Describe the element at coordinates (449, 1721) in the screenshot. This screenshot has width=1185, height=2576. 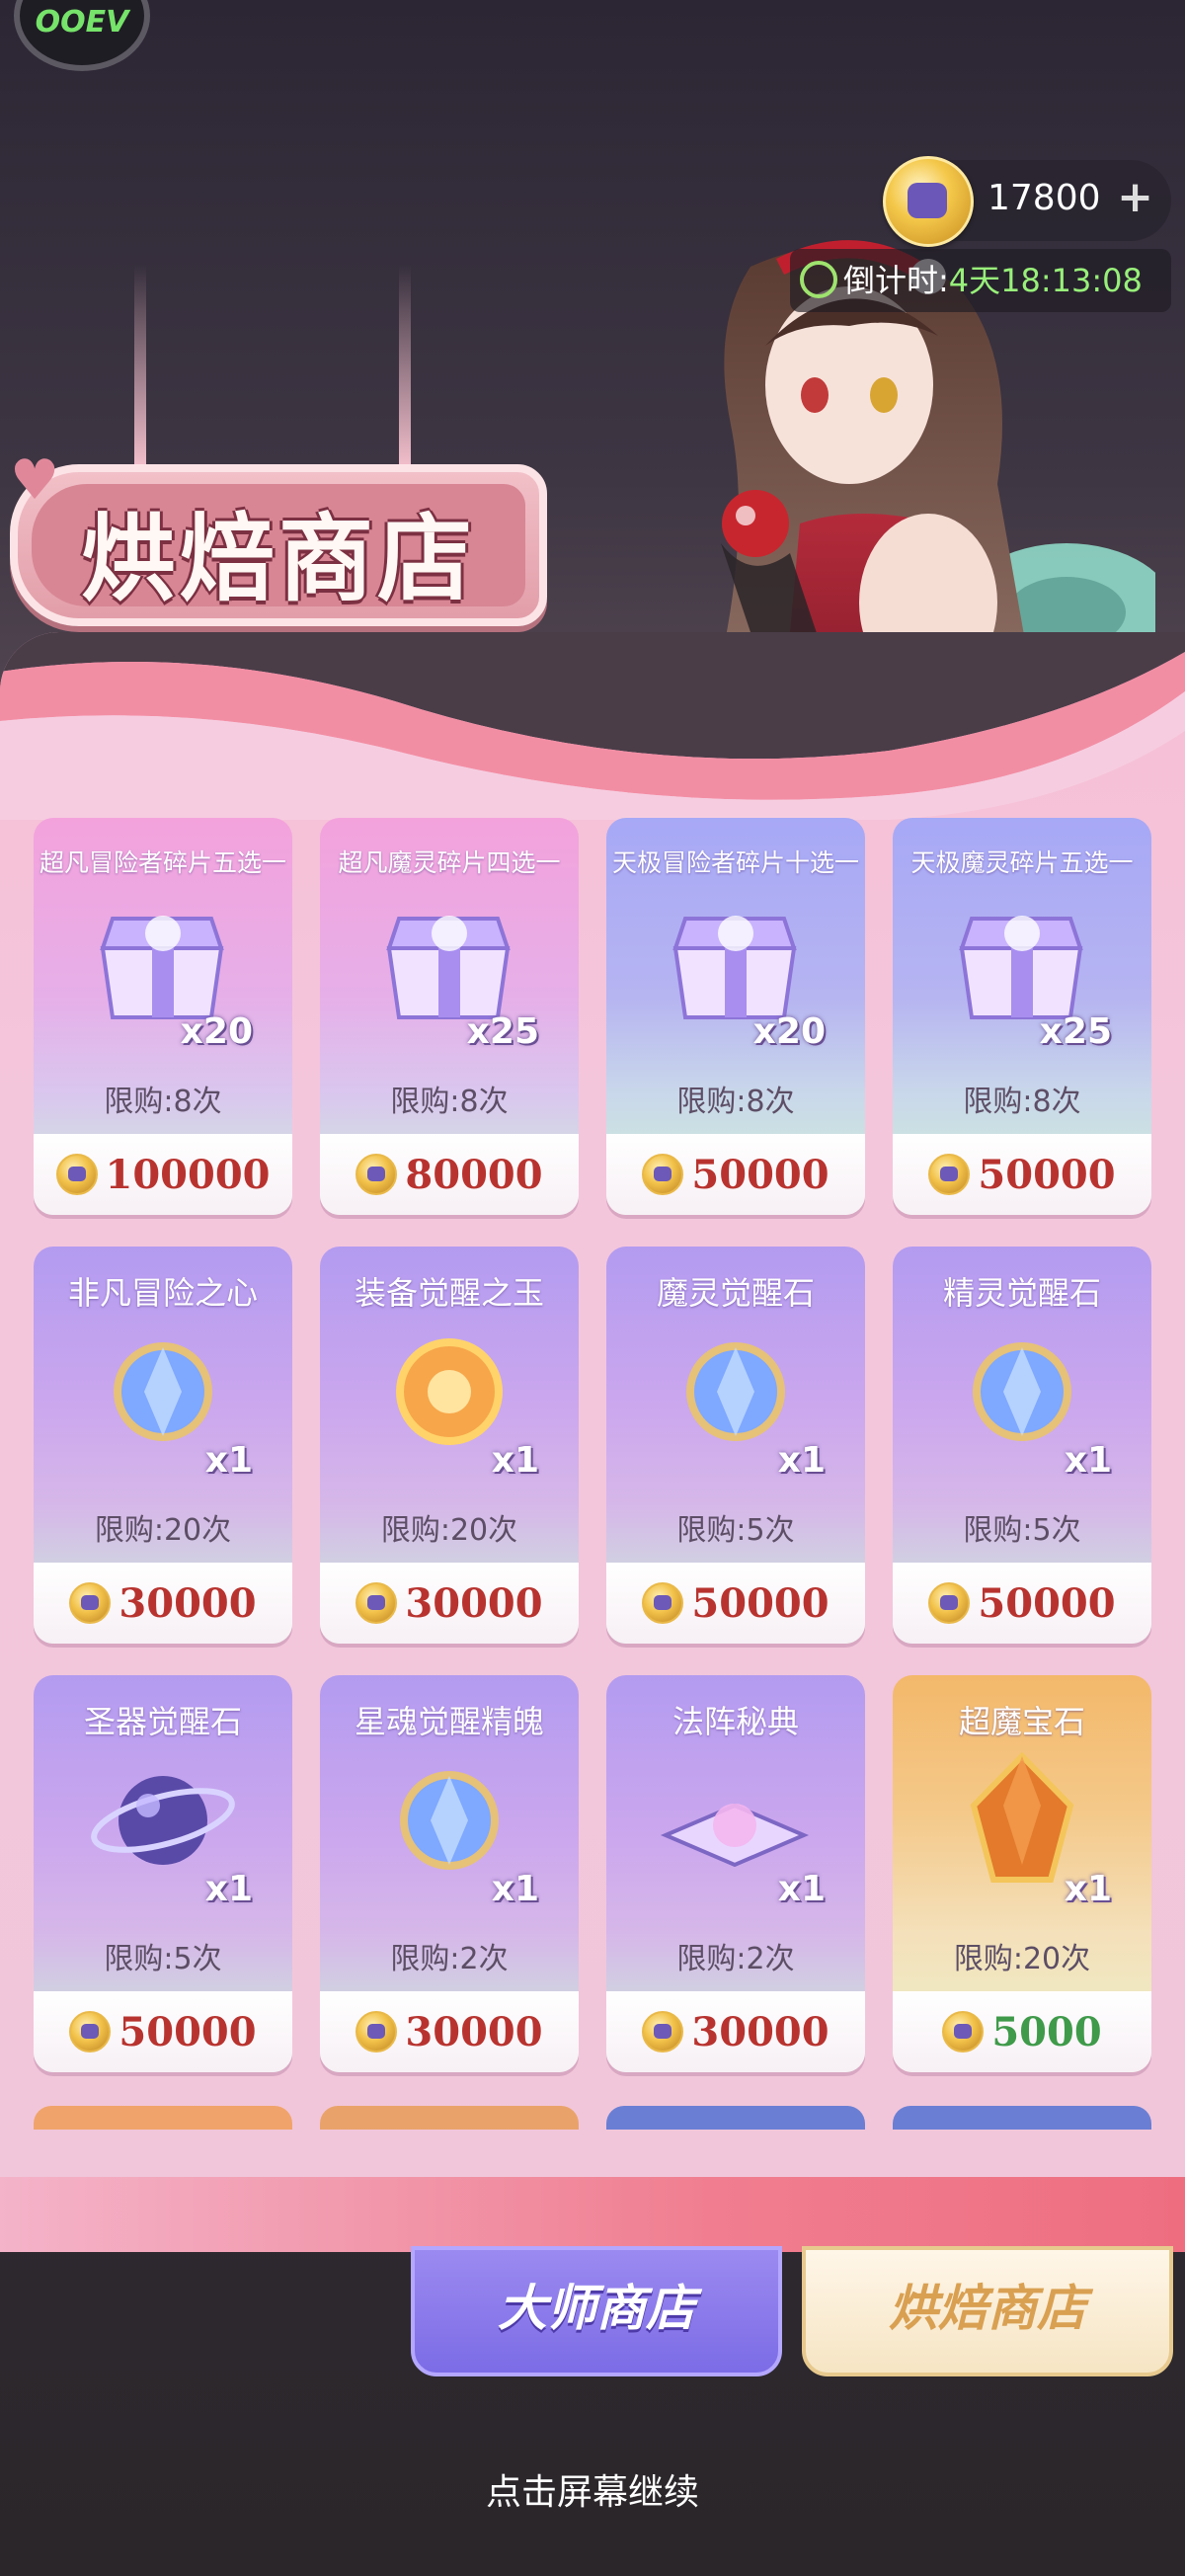
I see `item-name: 星魂觉醒精魄` at that location.